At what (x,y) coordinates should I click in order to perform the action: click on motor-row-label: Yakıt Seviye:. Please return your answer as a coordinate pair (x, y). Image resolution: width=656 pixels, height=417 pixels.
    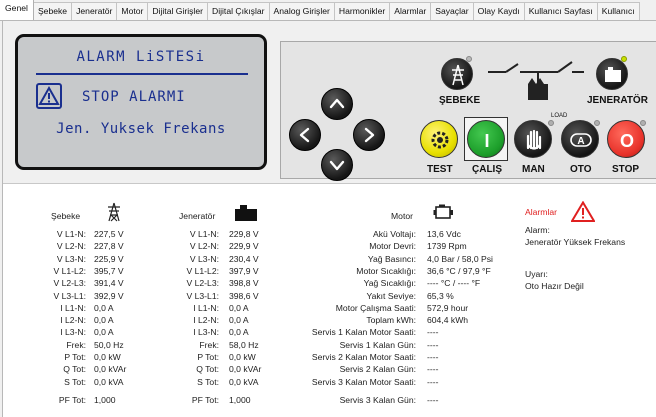
    Looking at the image, I should click on (391, 295).